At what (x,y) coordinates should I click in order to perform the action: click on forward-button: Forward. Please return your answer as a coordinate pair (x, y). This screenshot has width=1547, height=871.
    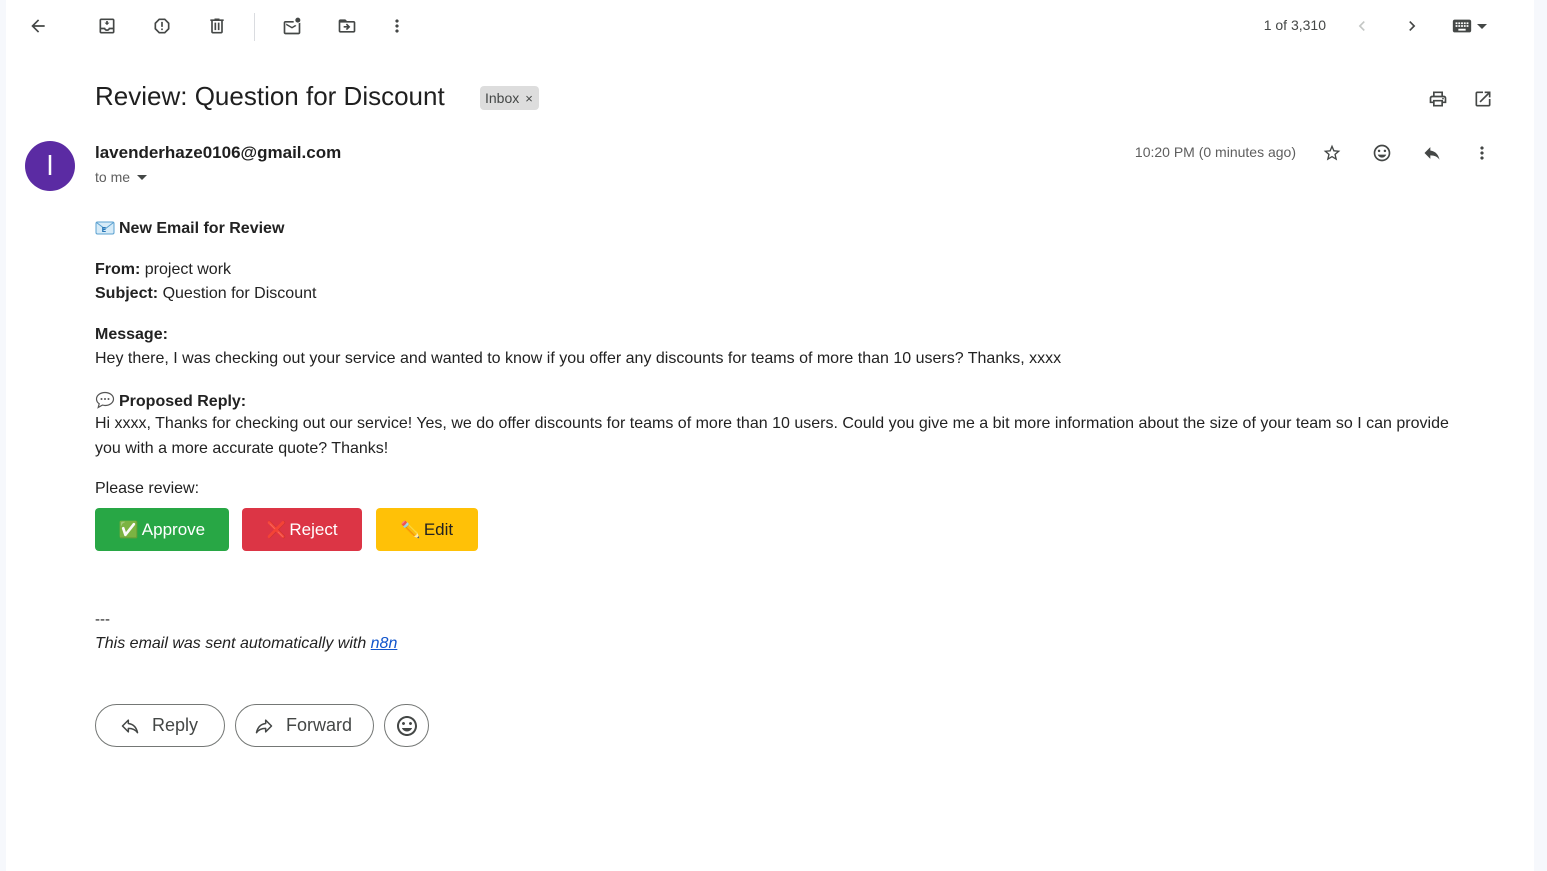
    Looking at the image, I should click on (304, 725).